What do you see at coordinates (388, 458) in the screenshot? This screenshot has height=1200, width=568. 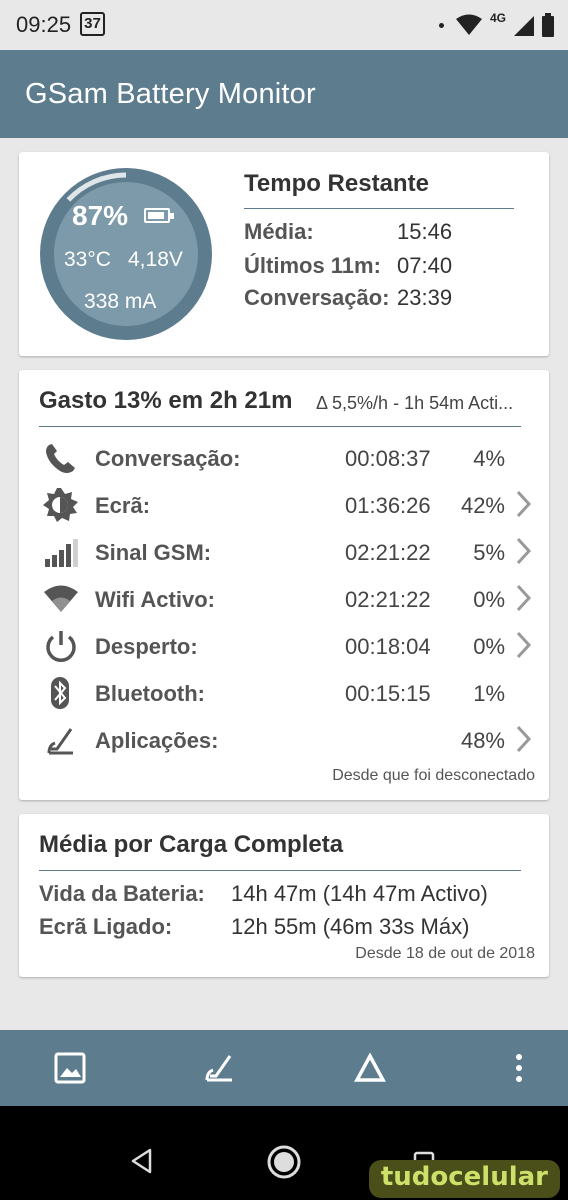 I see `usage-time: 00:08:37` at bounding box center [388, 458].